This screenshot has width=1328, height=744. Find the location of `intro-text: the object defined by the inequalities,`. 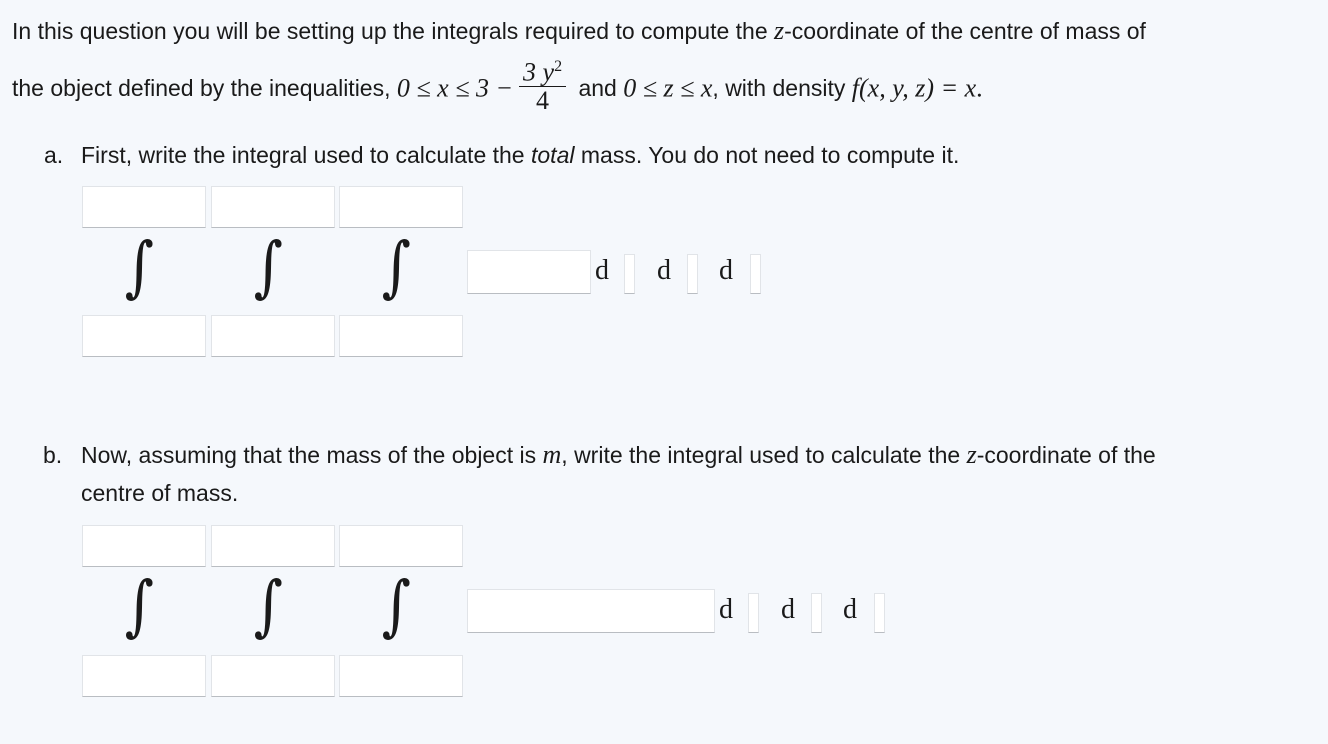

intro-text: the object defined by the inequalities, is located at coordinates (204, 87).